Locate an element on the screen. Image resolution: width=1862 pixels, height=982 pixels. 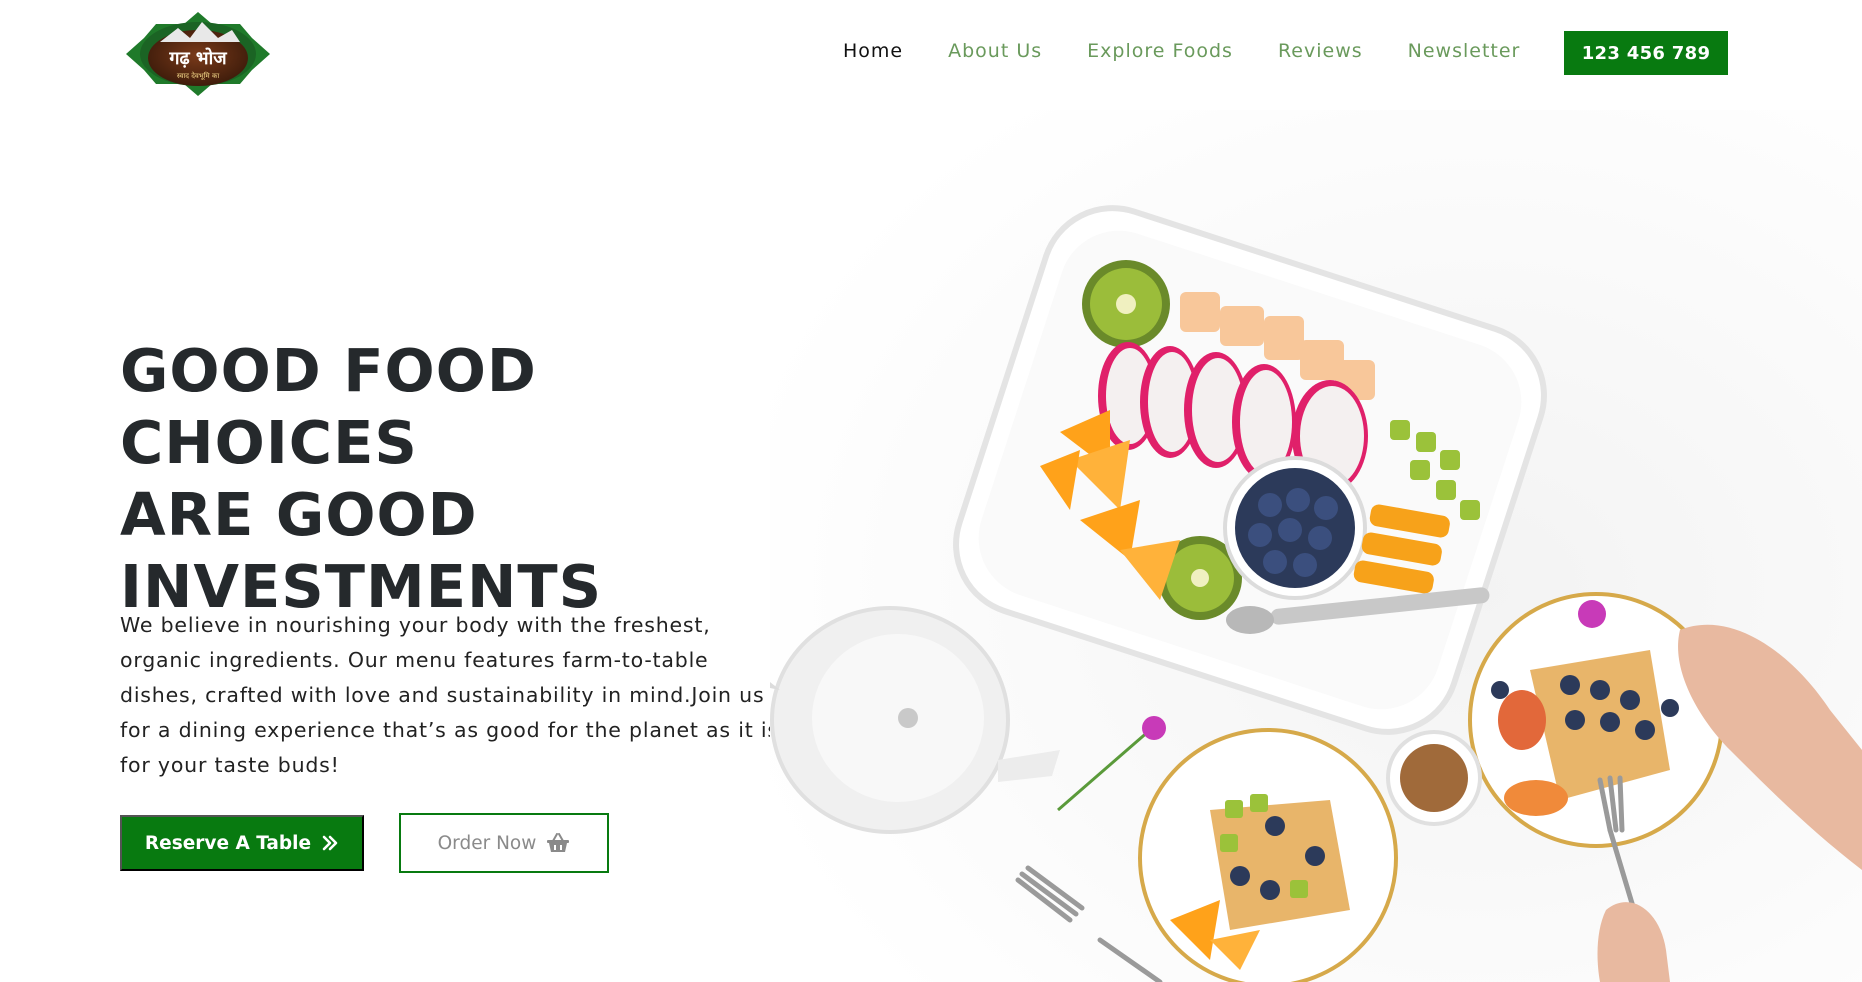
brand-logo: गढ़ भोज स्वाद देवभूमि का is located at coordinates (198, 54).